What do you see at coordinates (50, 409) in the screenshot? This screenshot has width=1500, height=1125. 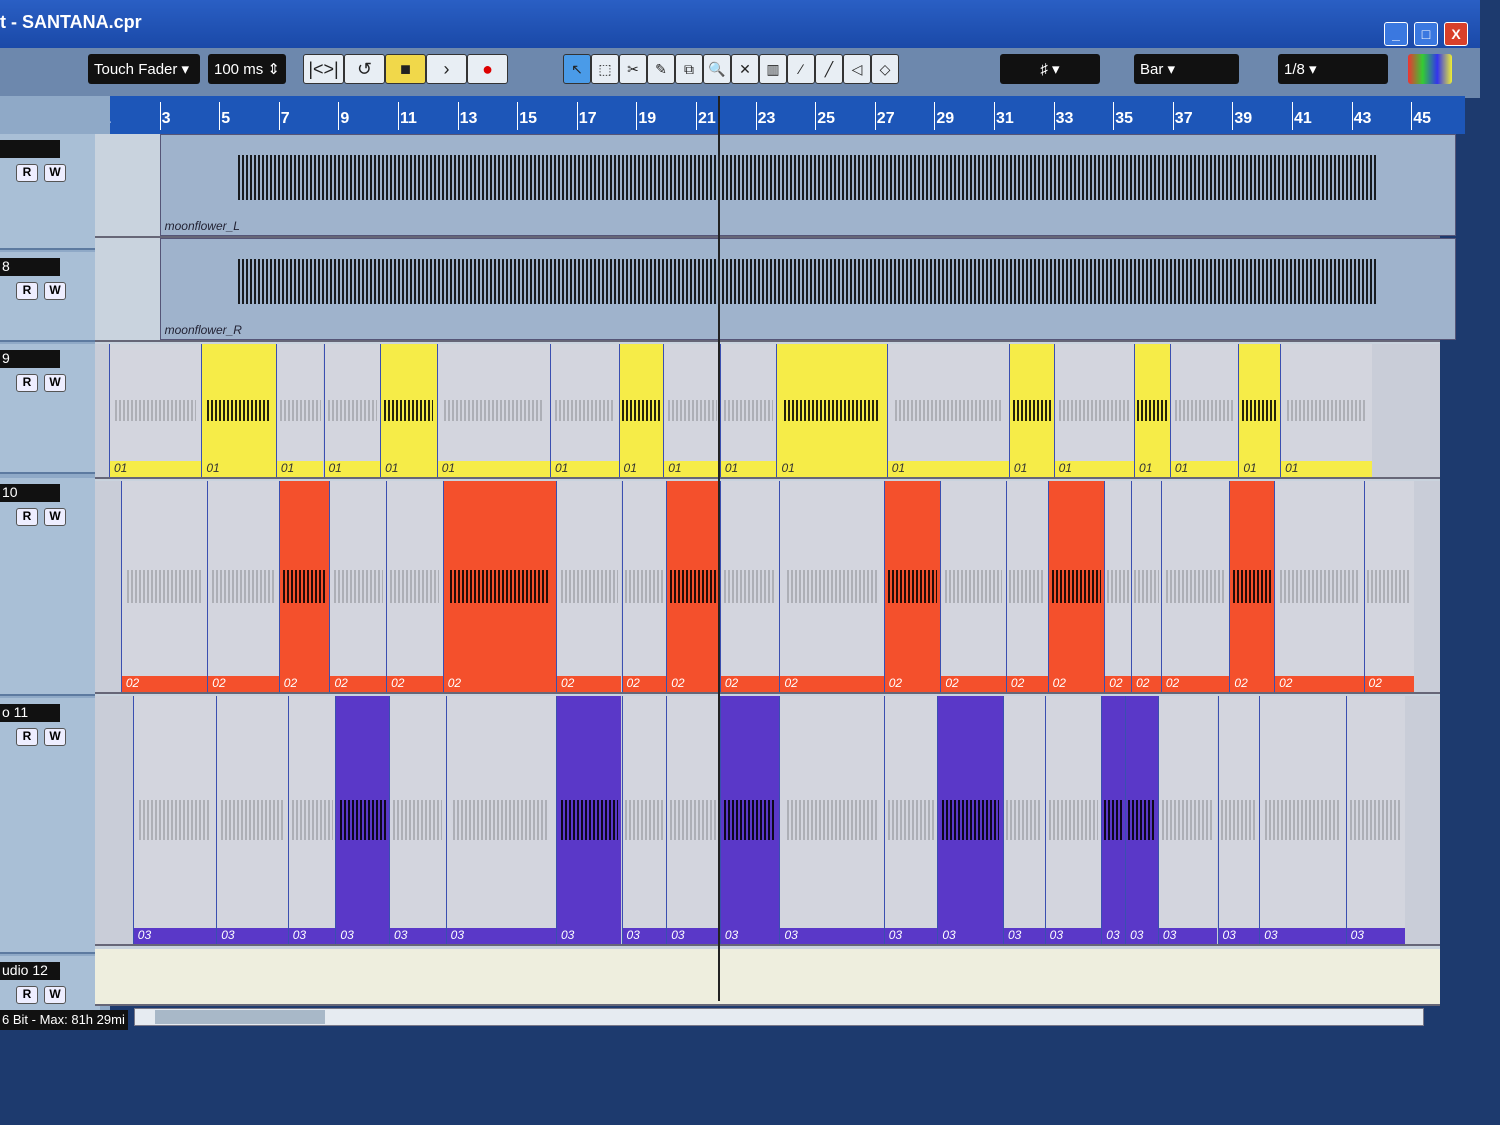 I see `track-header: 9 RW` at bounding box center [50, 409].